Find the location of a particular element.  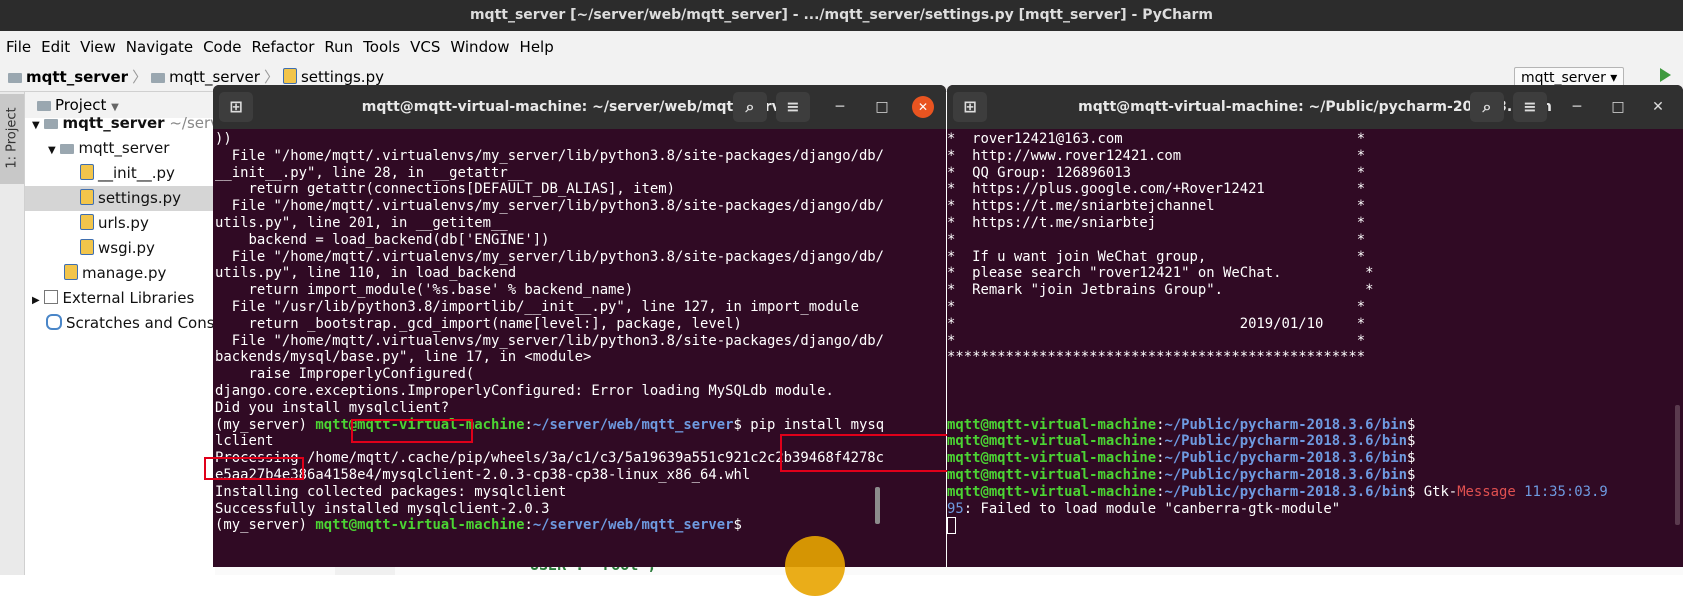

tree-file-wsgi: wsgi.py is located at coordinates (117, 248).